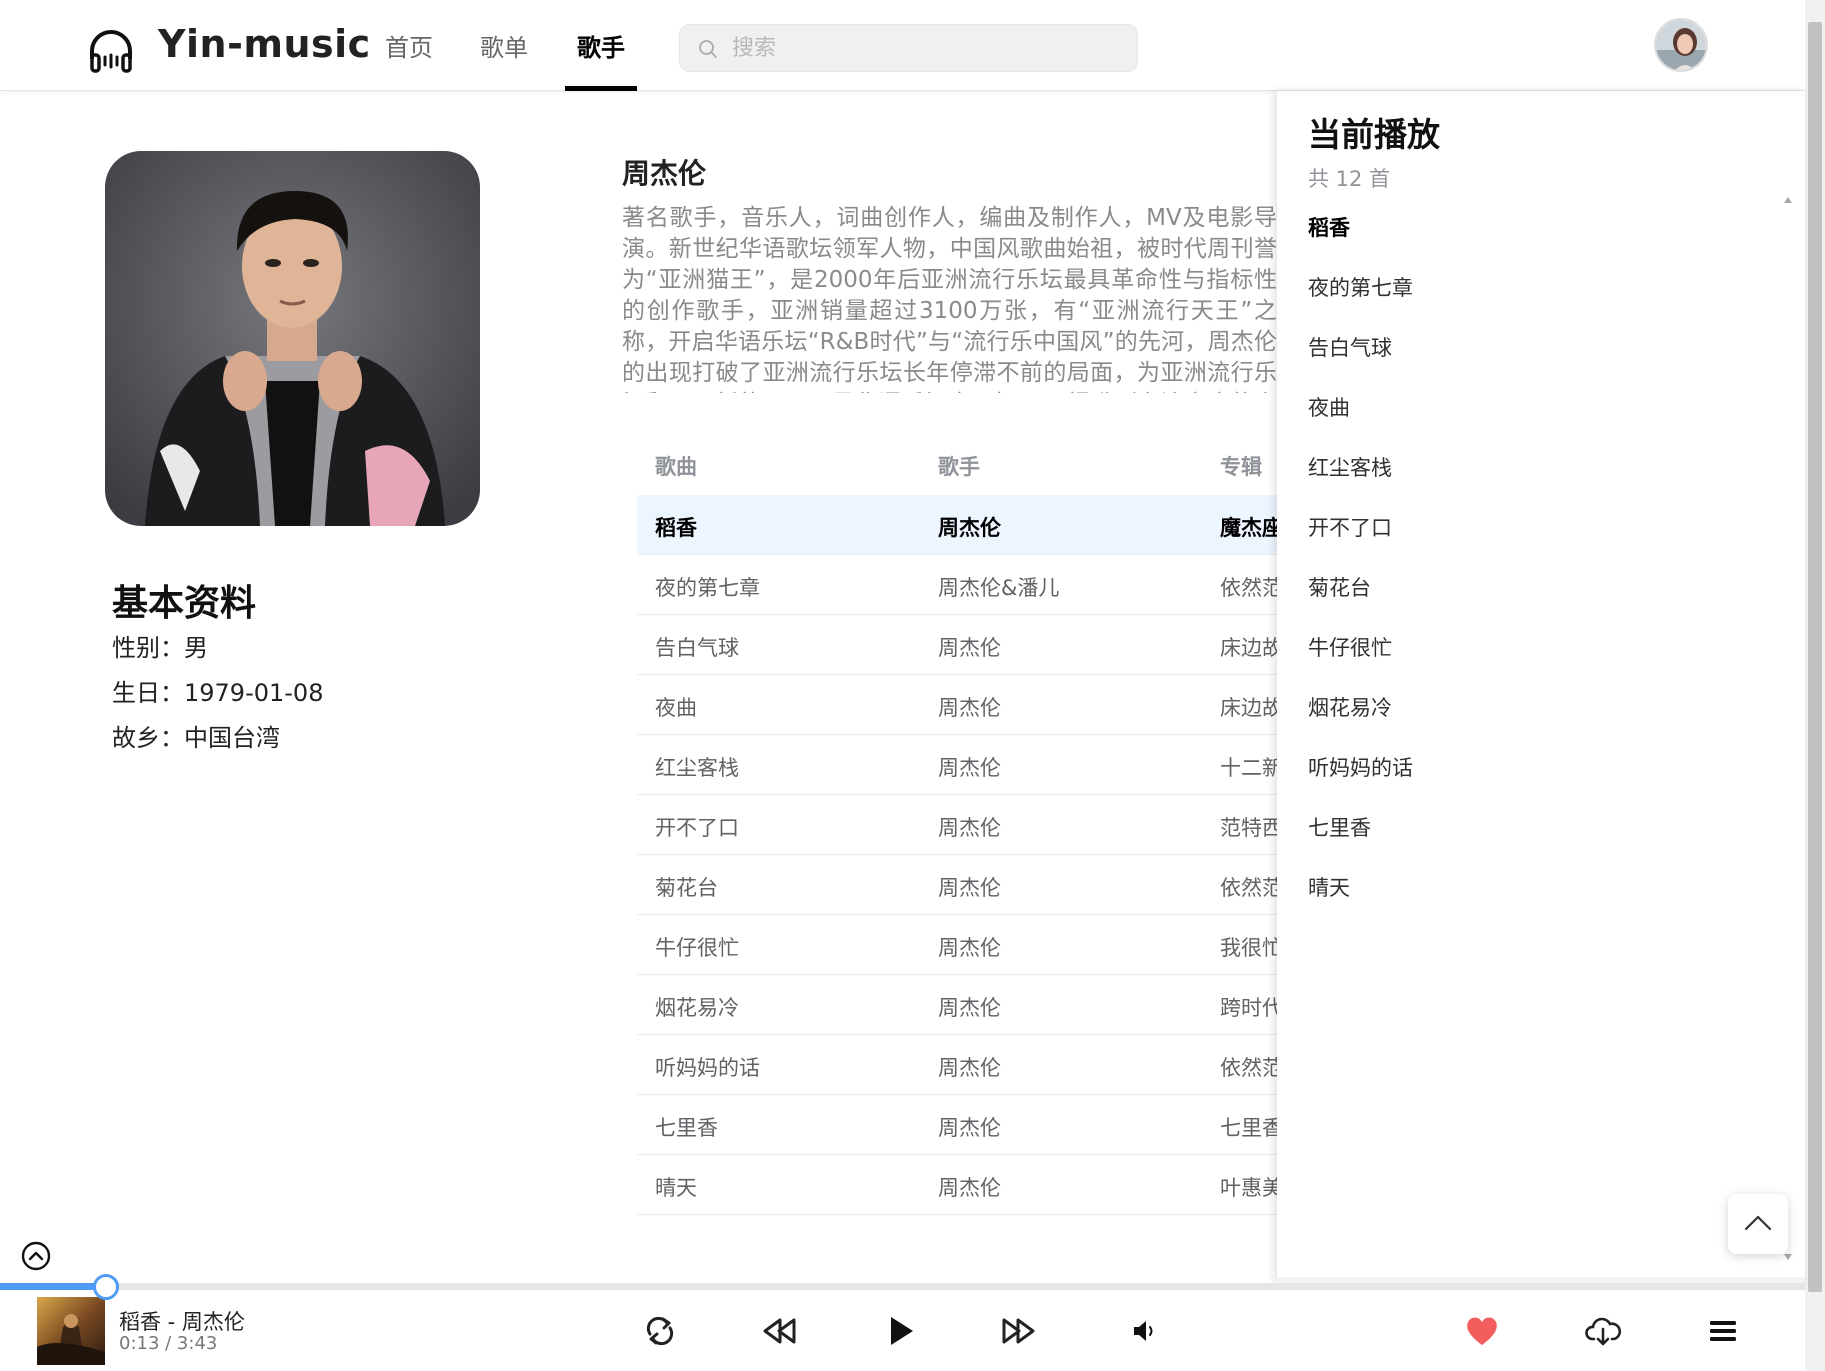 This screenshot has width=1825, height=1371. I want to click on track-time: 0:13 / 3:43, so click(168, 1343).